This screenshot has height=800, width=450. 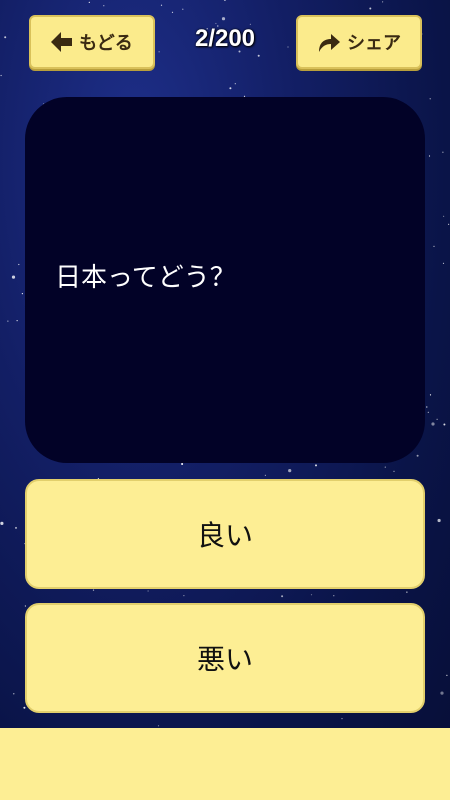 I want to click on share-arrow-icon, so click(x=329, y=43).